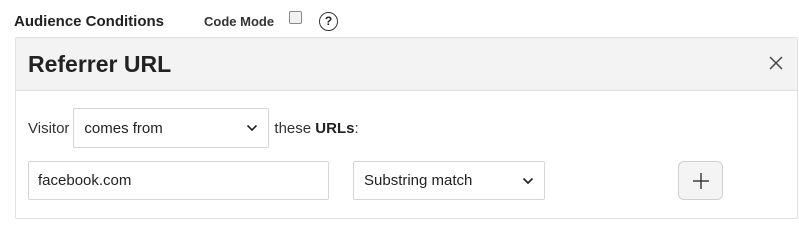 Image resolution: width=799 pixels, height=240 pixels. I want to click on panel-title: Referrer URL, so click(100, 63).